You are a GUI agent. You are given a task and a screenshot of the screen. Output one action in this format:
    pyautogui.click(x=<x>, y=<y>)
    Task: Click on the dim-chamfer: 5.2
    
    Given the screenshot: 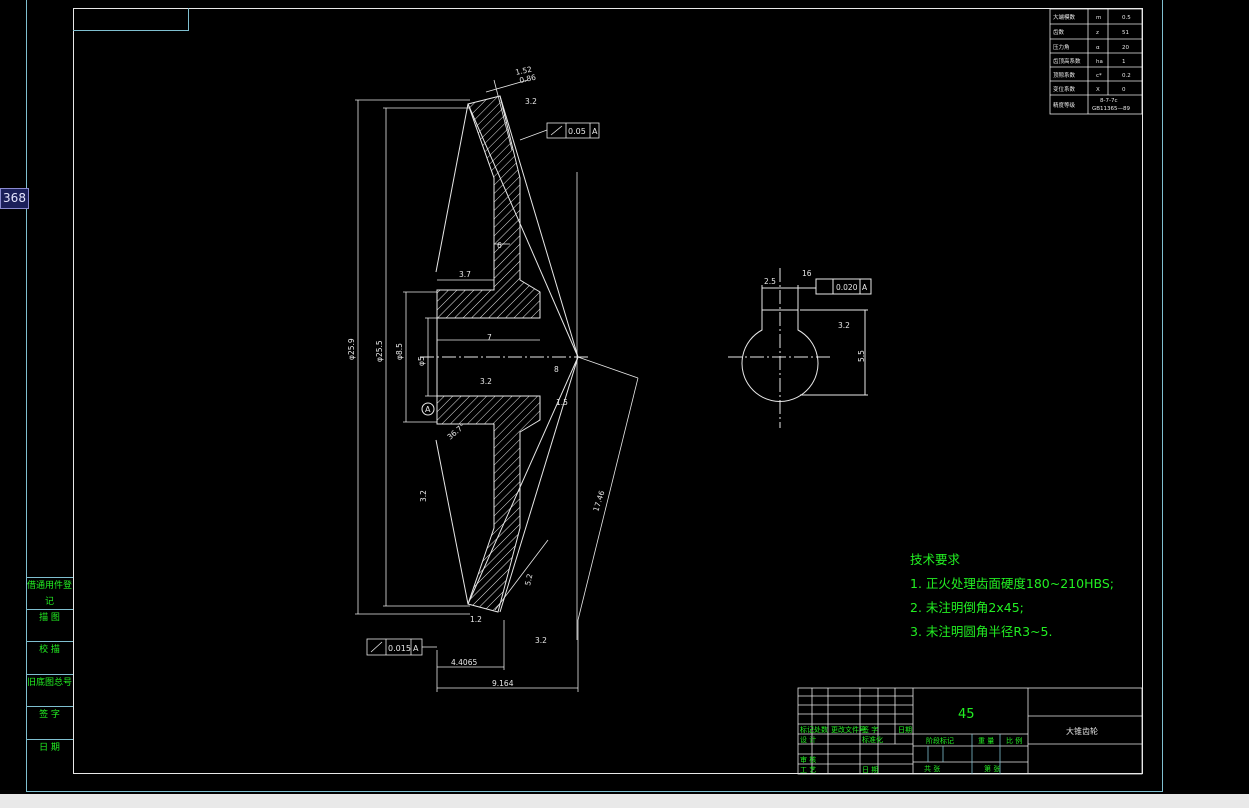 What is the action you would take?
    pyautogui.click(x=528, y=580)
    